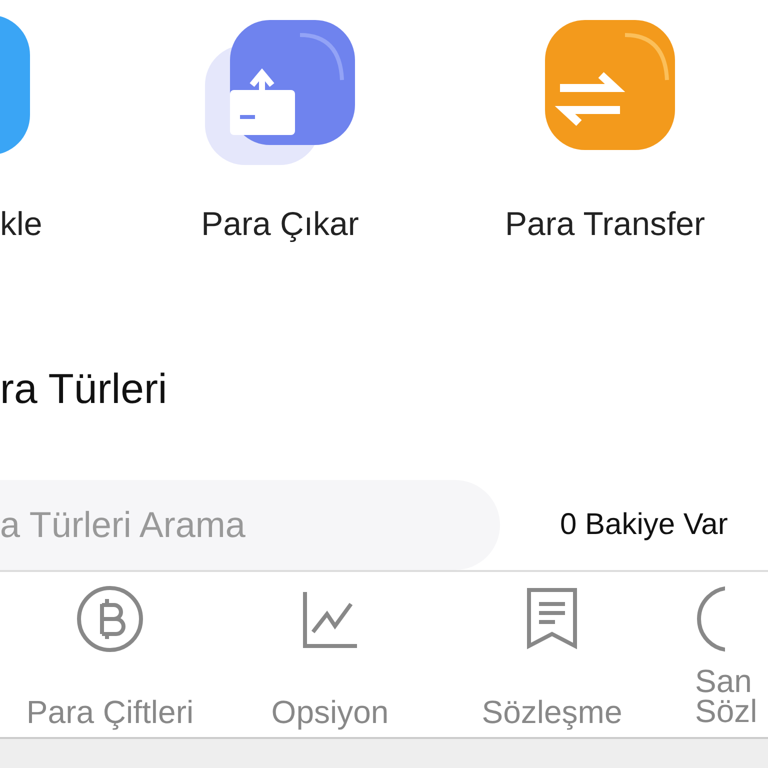 The image size is (768, 768). Describe the element at coordinates (731, 655) in the screenshot. I see `nav-tab: San Sözl` at that location.